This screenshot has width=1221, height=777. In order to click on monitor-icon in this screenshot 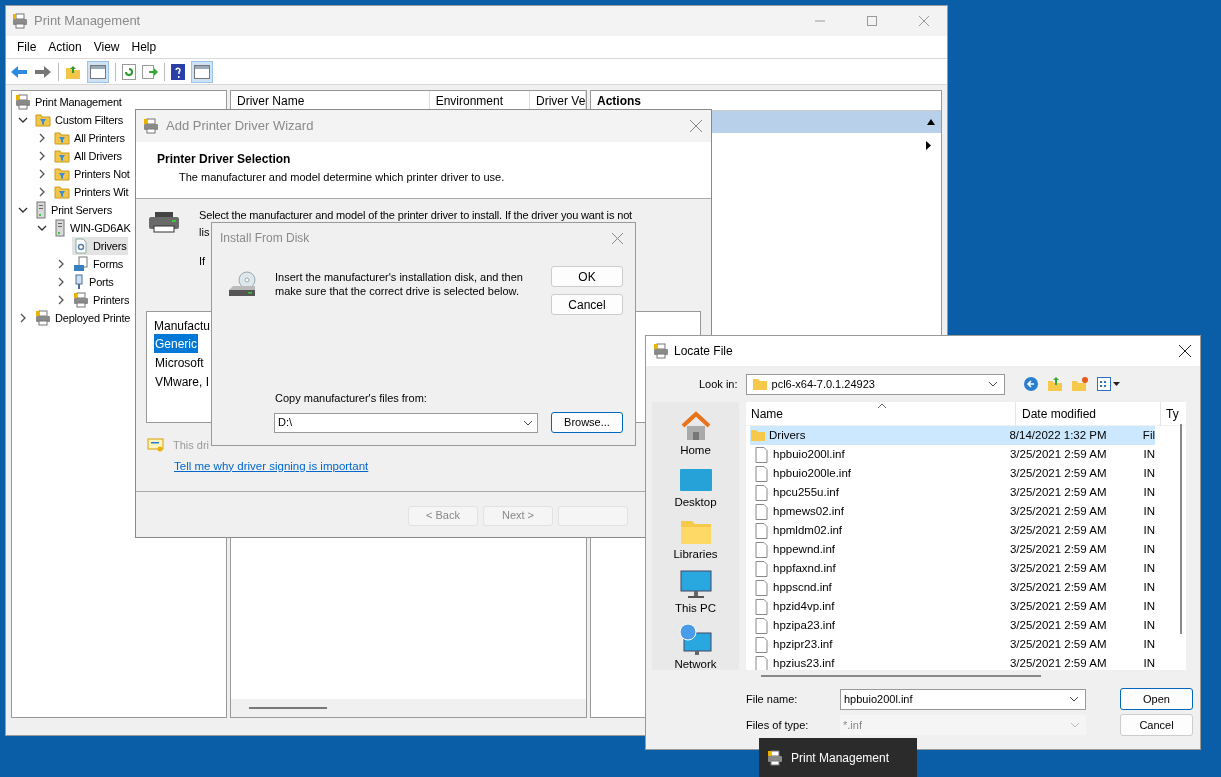, I will do `click(695, 585)`.